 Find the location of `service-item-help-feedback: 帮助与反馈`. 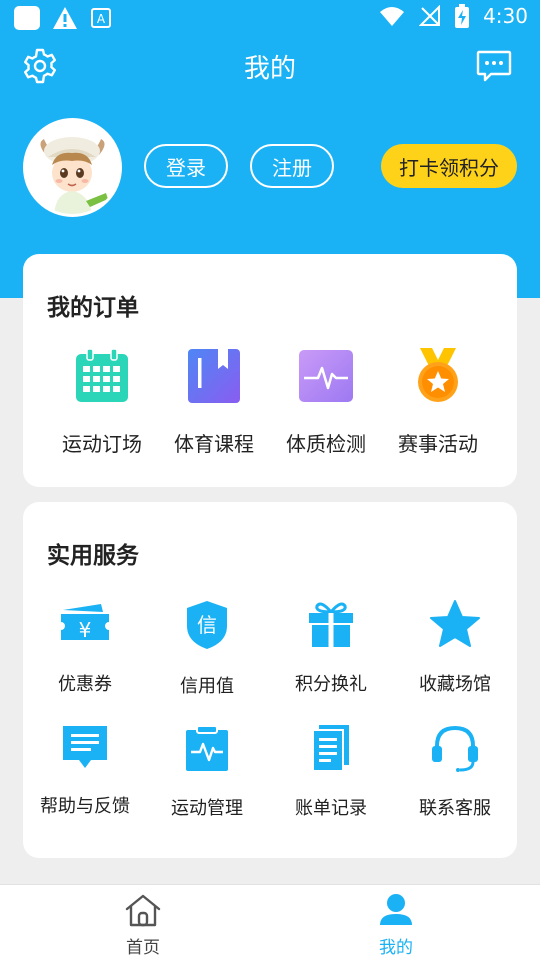

service-item-help-feedback: 帮助与反馈 is located at coordinates (85, 771).